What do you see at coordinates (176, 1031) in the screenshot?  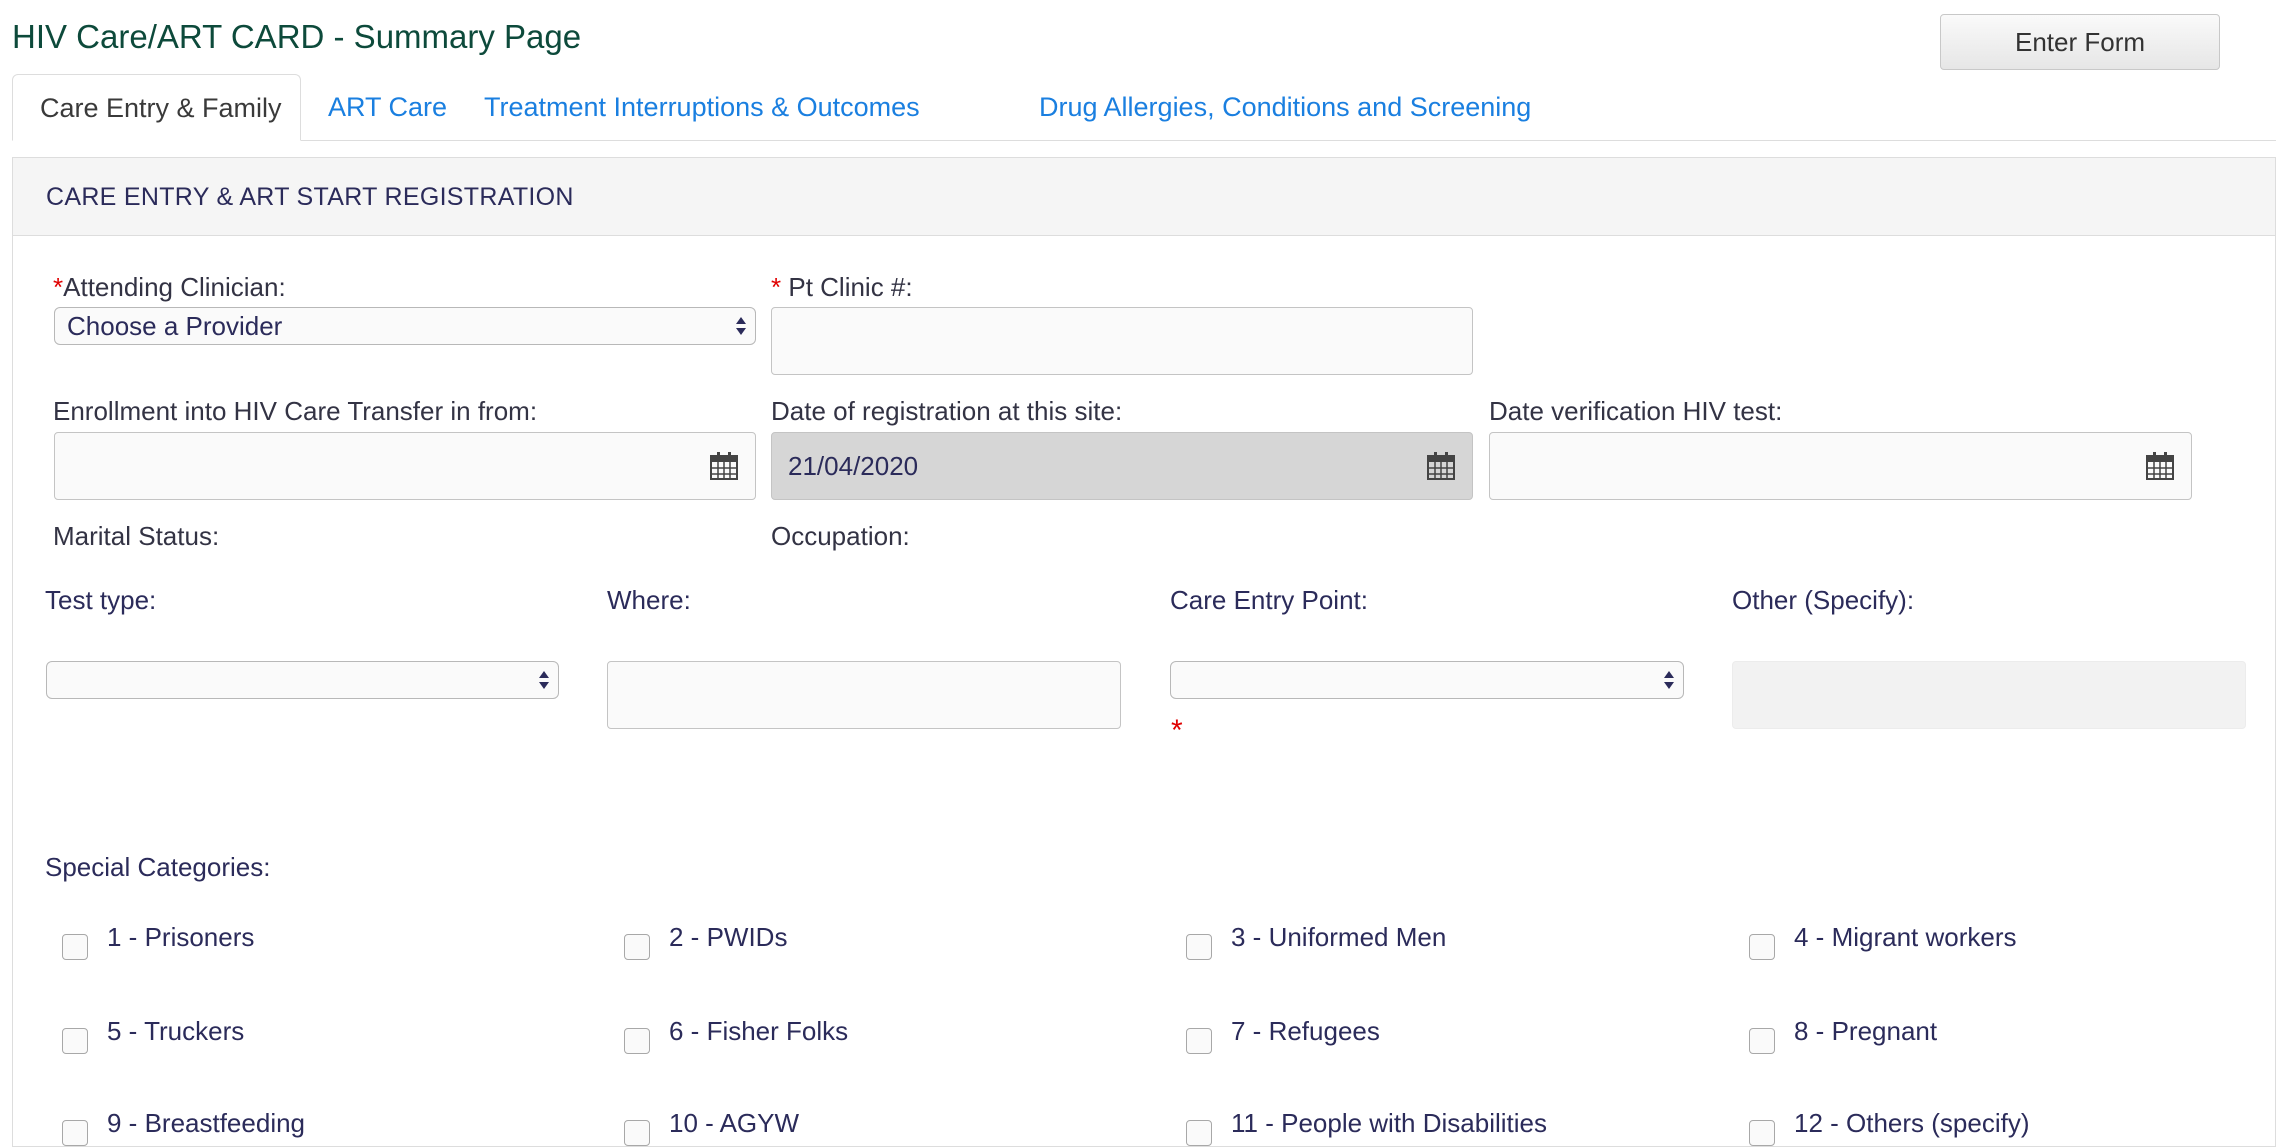 I see `checkbox-label: 5 - Truckers` at bounding box center [176, 1031].